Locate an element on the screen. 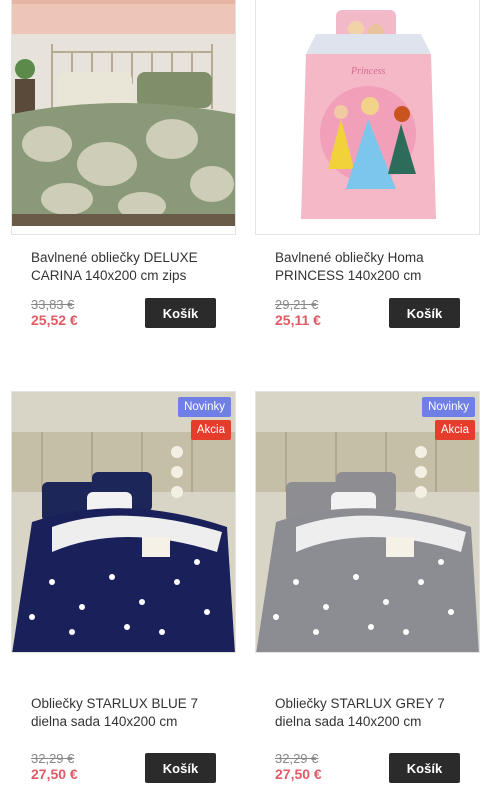 The image size is (485, 791). product-image is located at coordinates (123, 113).